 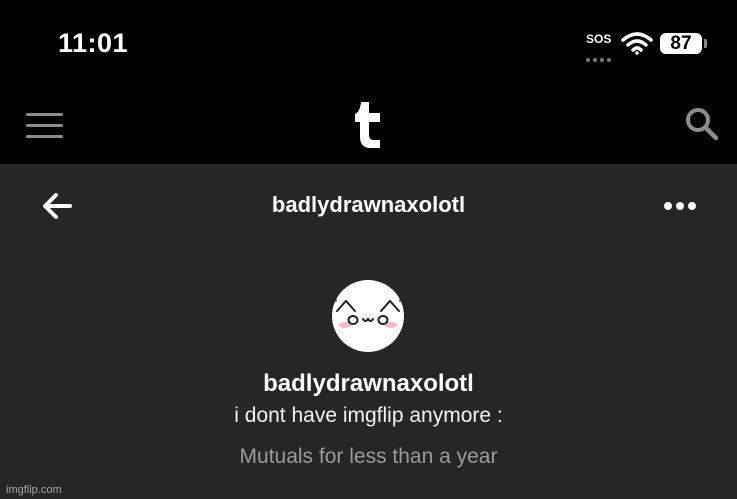 What do you see at coordinates (680, 206) in the screenshot?
I see `more-options-icon` at bounding box center [680, 206].